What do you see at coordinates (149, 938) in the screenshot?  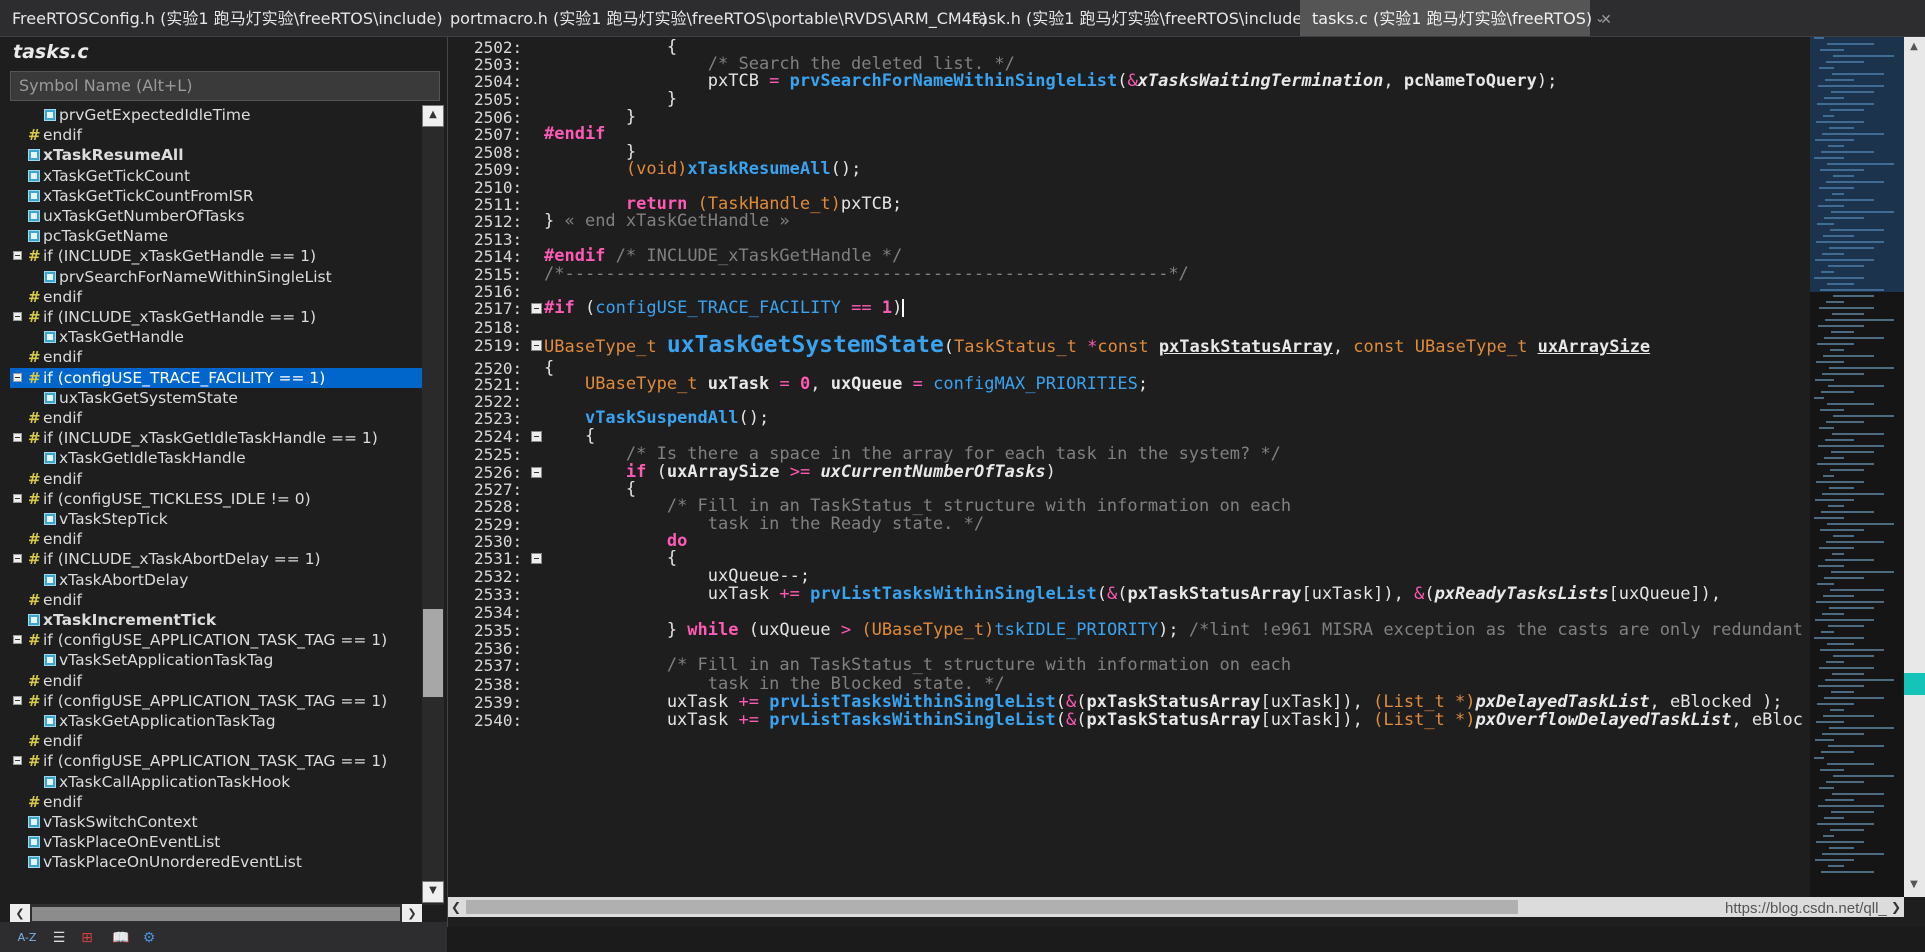 I see `settings-gear-icon: ⚙` at bounding box center [149, 938].